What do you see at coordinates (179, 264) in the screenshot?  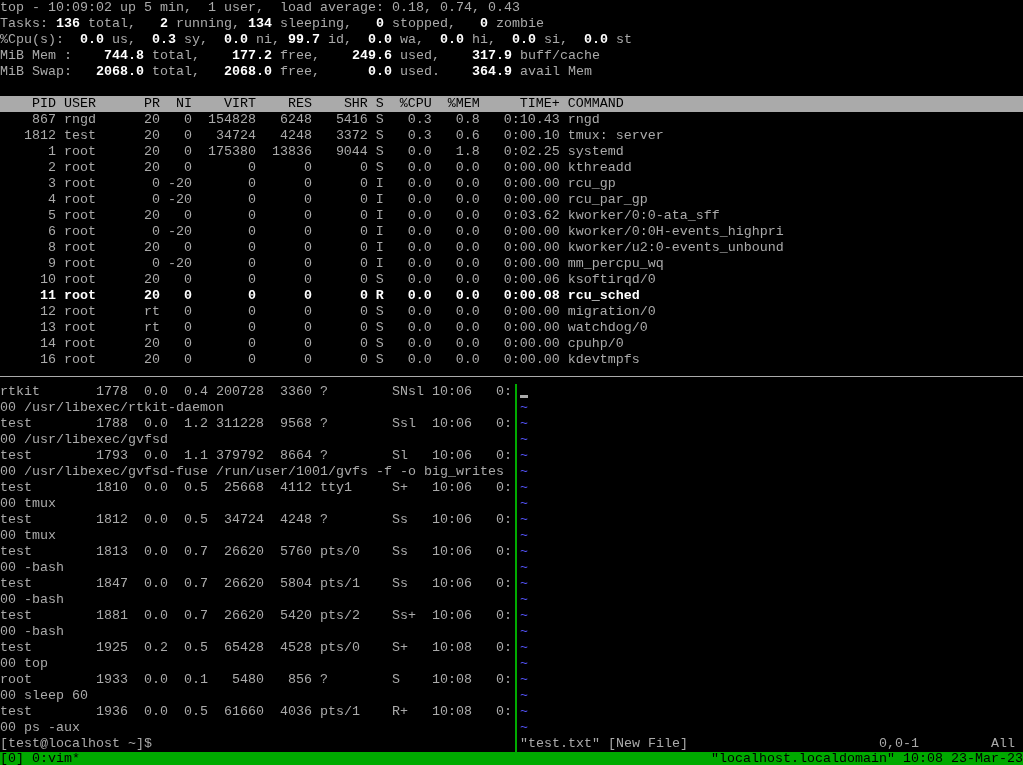 I see `table-cell-text: -20` at bounding box center [179, 264].